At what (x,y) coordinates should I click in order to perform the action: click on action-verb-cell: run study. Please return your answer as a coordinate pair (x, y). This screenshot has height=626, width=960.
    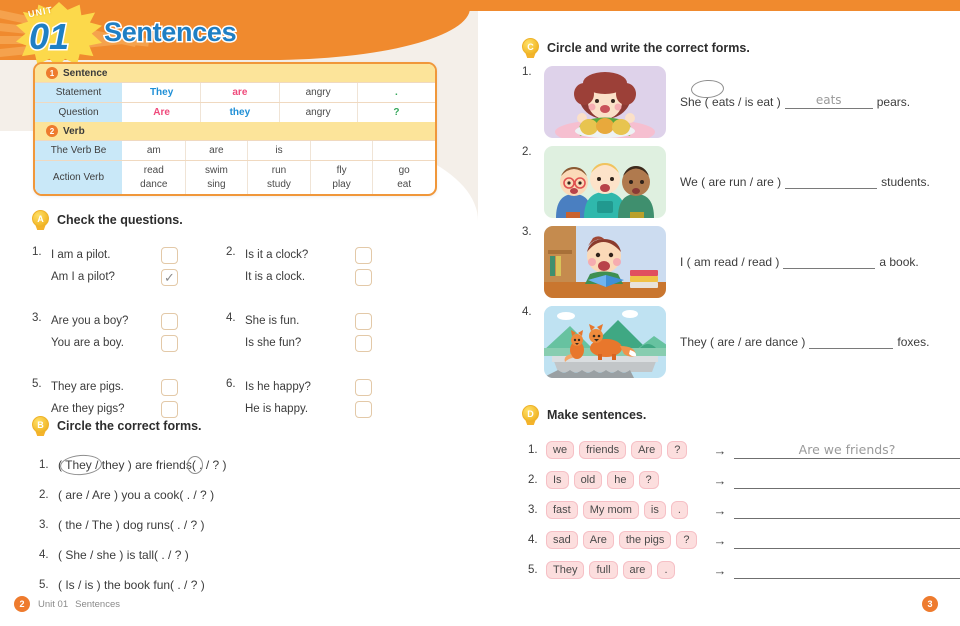
    Looking at the image, I should click on (279, 177).